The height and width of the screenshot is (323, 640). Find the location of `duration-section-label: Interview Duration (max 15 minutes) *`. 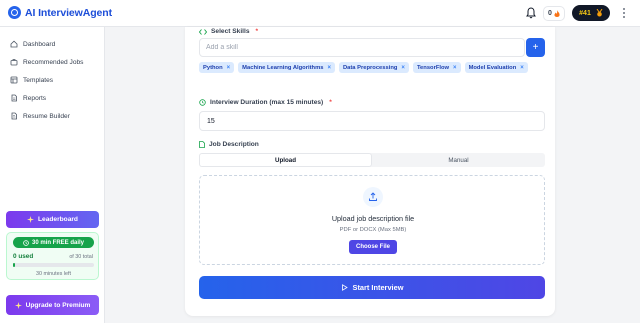

duration-section-label: Interview Duration (max 15 minutes) * is located at coordinates (265, 102).